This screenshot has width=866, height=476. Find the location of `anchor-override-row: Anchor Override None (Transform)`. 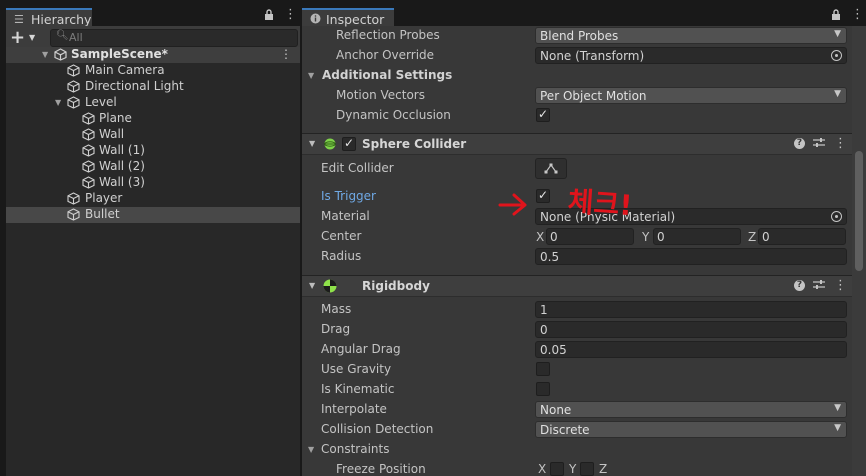

anchor-override-row: Anchor Override None (Transform) is located at coordinates (577, 56).